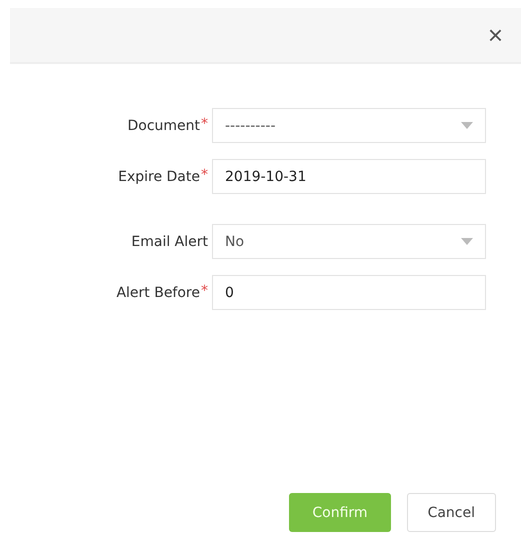 The width and height of the screenshot is (521, 543). Describe the element at coordinates (159, 176) in the screenshot. I see `field-label: Expire Date` at that location.